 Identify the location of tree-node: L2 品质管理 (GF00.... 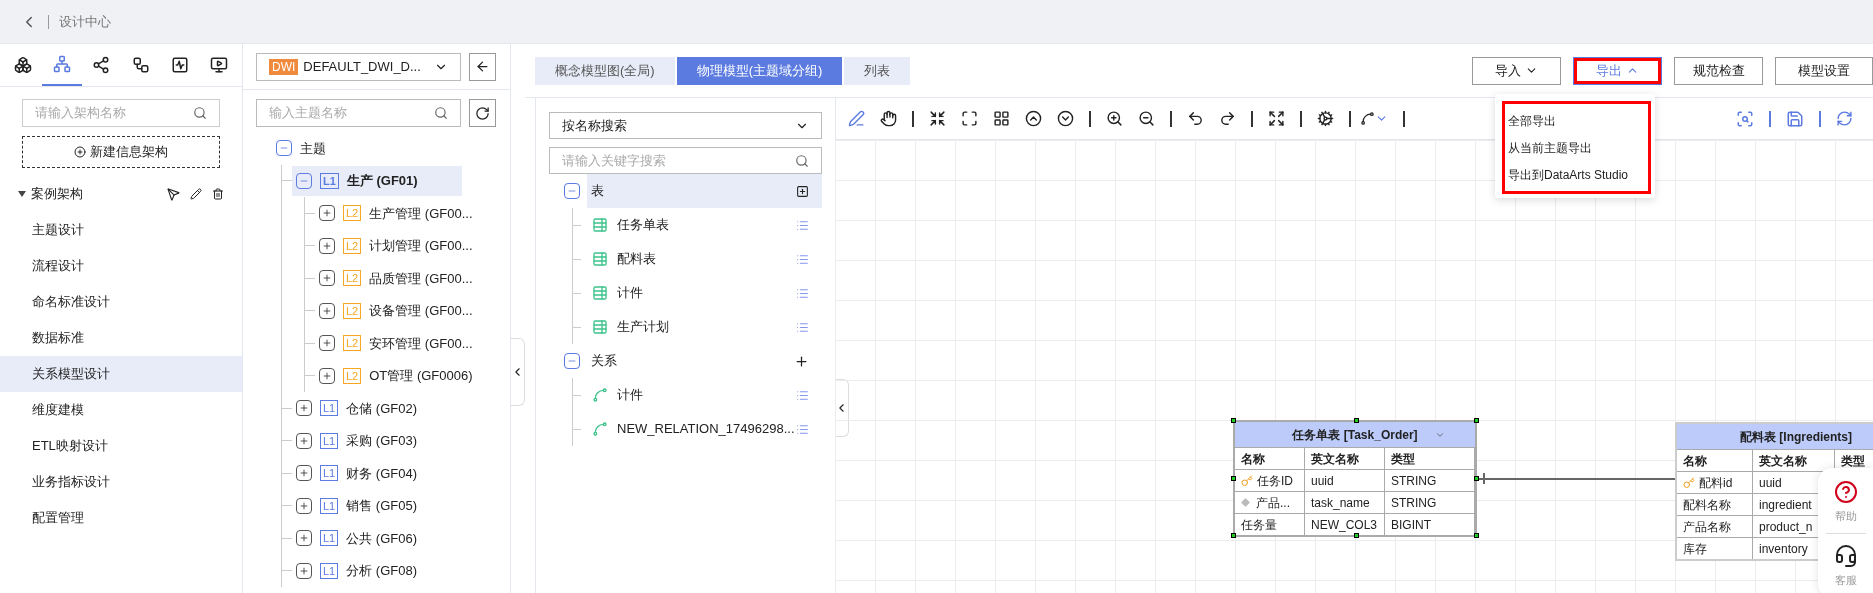
(400, 278).